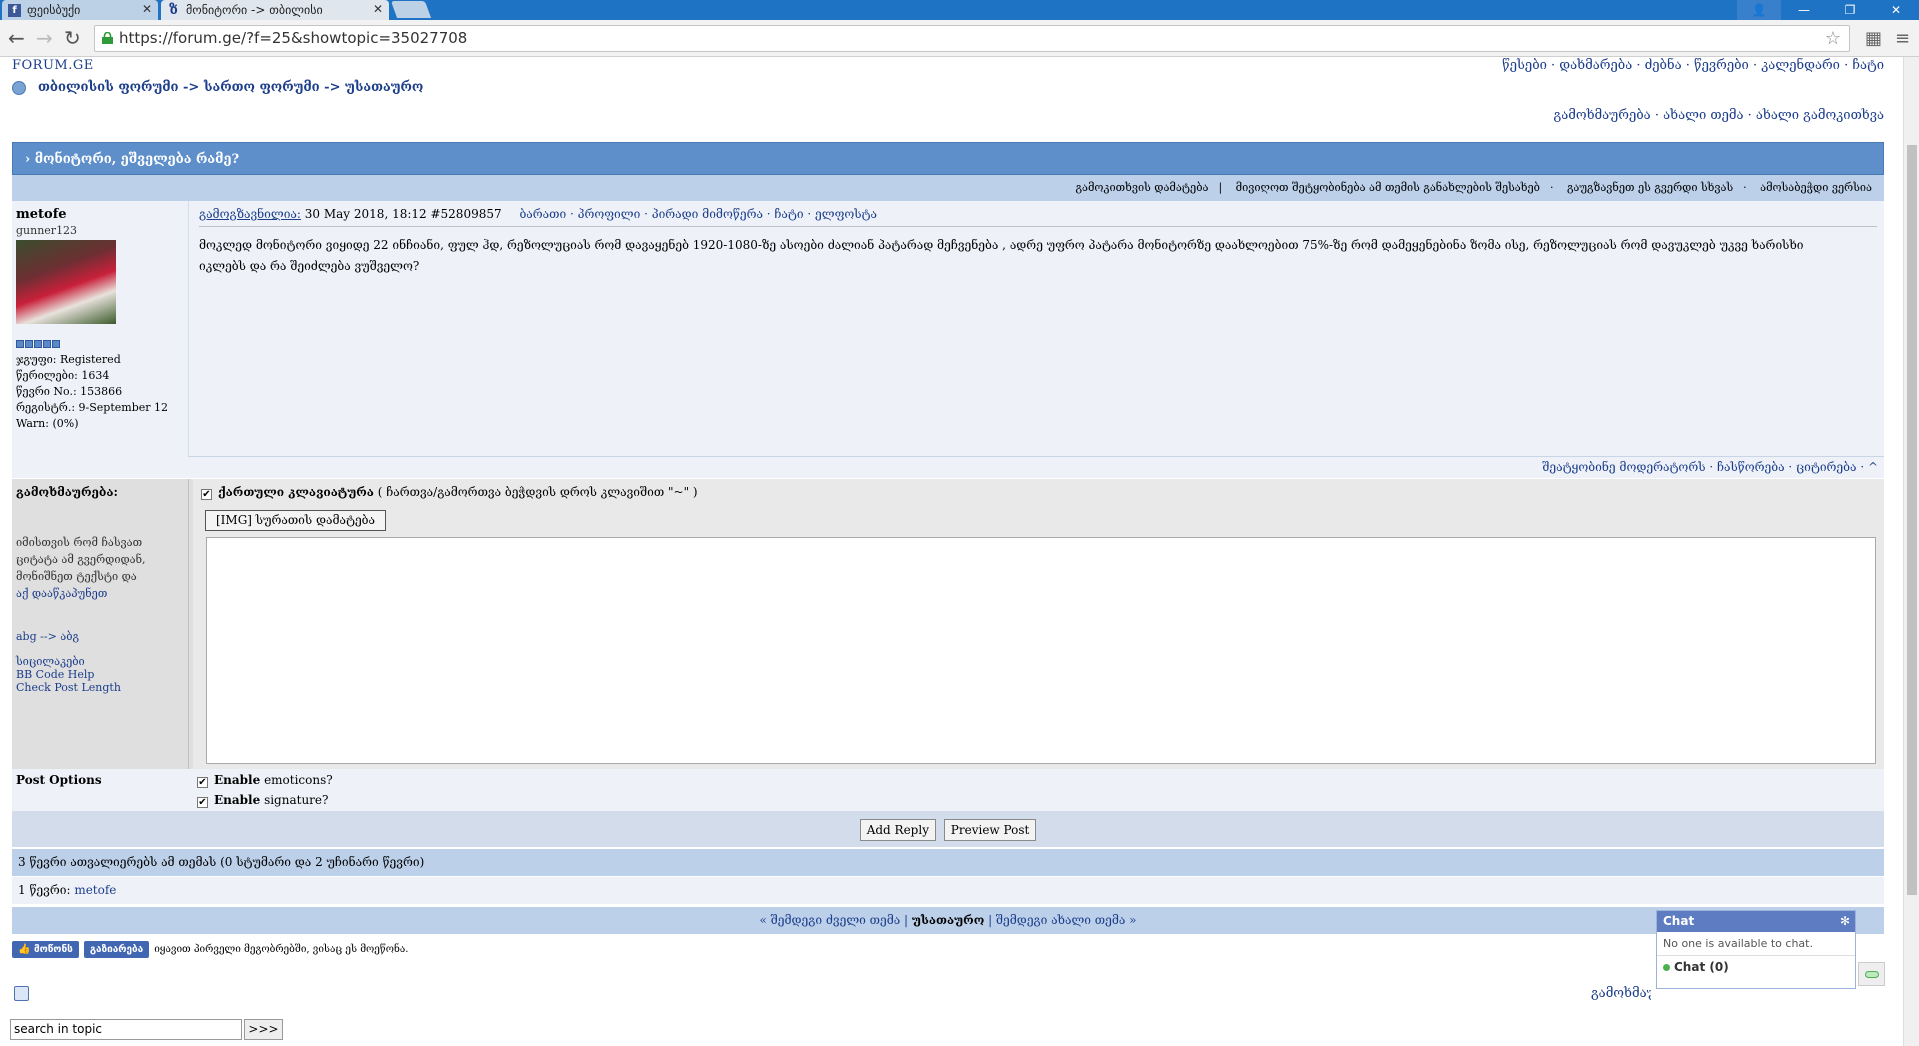 Image resolution: width=1919 pixels, height=1046 pixels. What do you see at coordinates (990, 830) in the screenshot?
I see `preview-post-button: Preview Post` at bounding box center [990, 830].